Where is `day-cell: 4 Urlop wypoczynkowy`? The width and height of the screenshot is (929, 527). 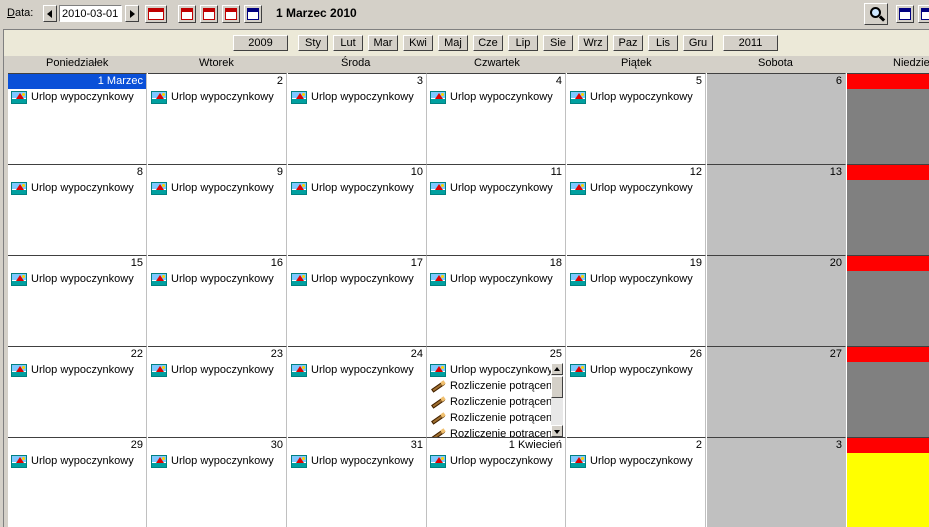
day-cell: 4 Urlop wypoczynkowy is located at coordinates (496, 118).